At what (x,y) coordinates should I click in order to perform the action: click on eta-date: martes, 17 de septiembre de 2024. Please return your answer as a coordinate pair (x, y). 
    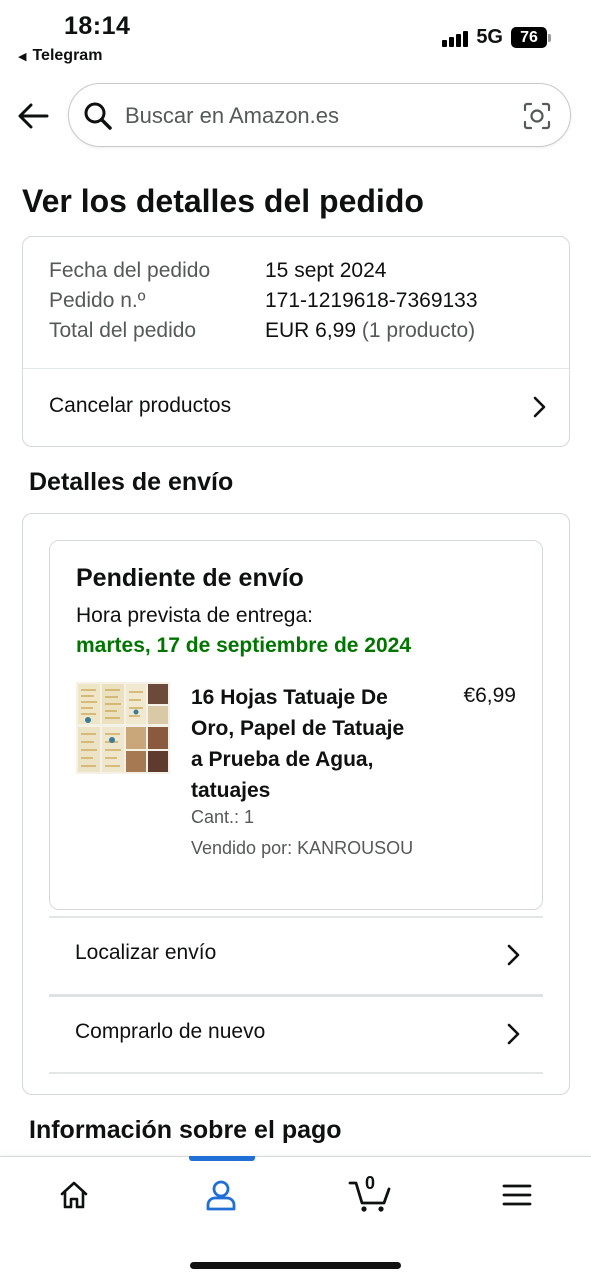
    Looking at the image, I should click on (244, 645).